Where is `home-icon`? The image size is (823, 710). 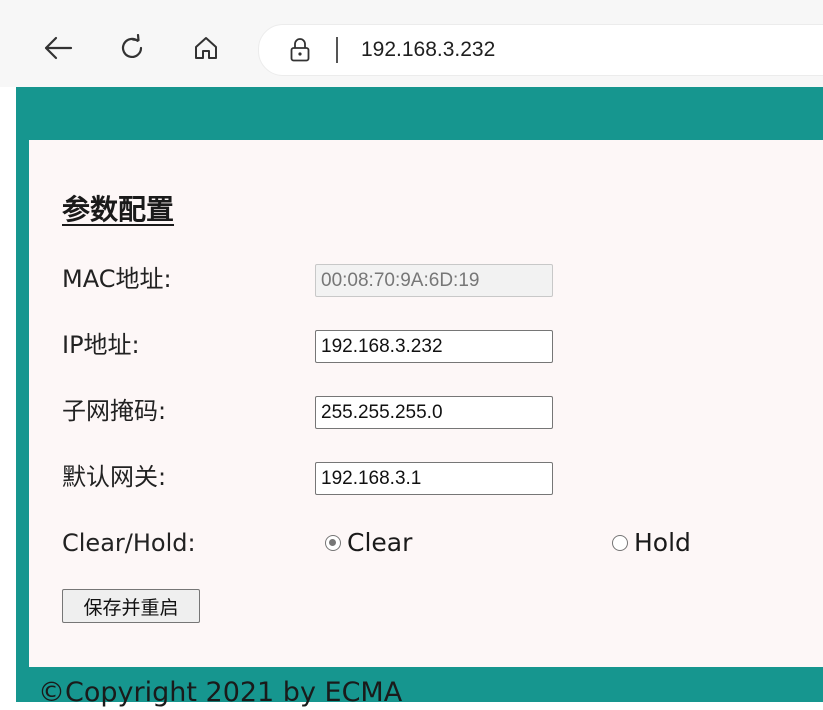
home-icon is located at coordinates (206, 48).